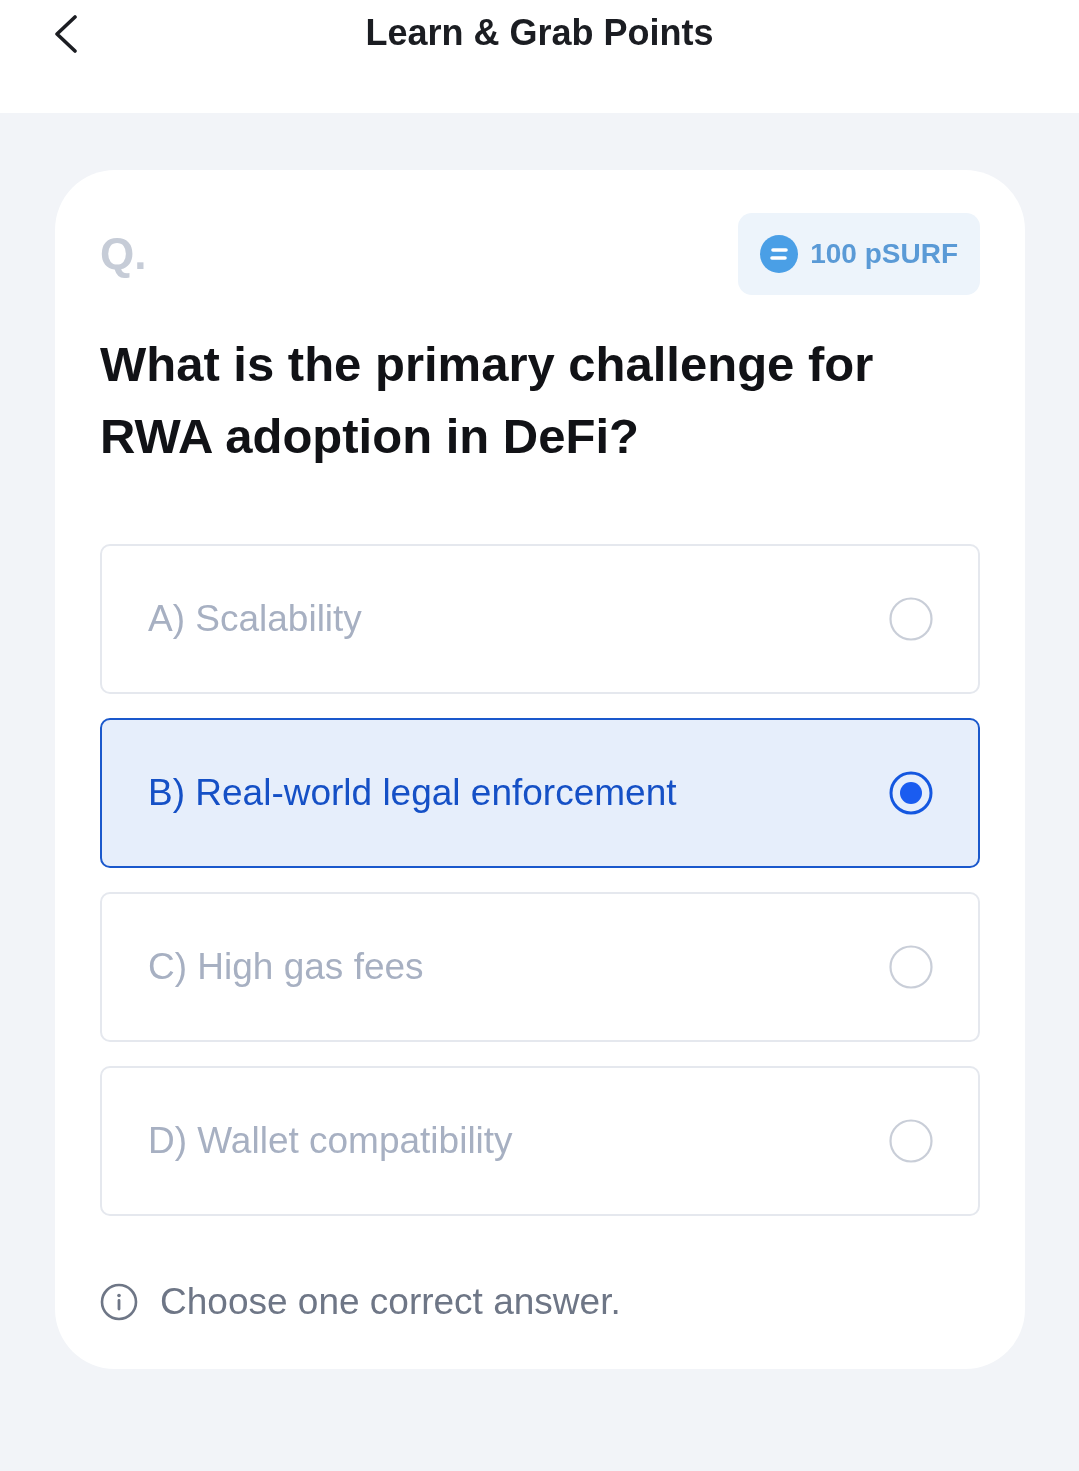 This screenshot has width=1079, height=1471. Describe the element at coordinates (119, 1302) in the screenshot. I see `info-icon` at that location.